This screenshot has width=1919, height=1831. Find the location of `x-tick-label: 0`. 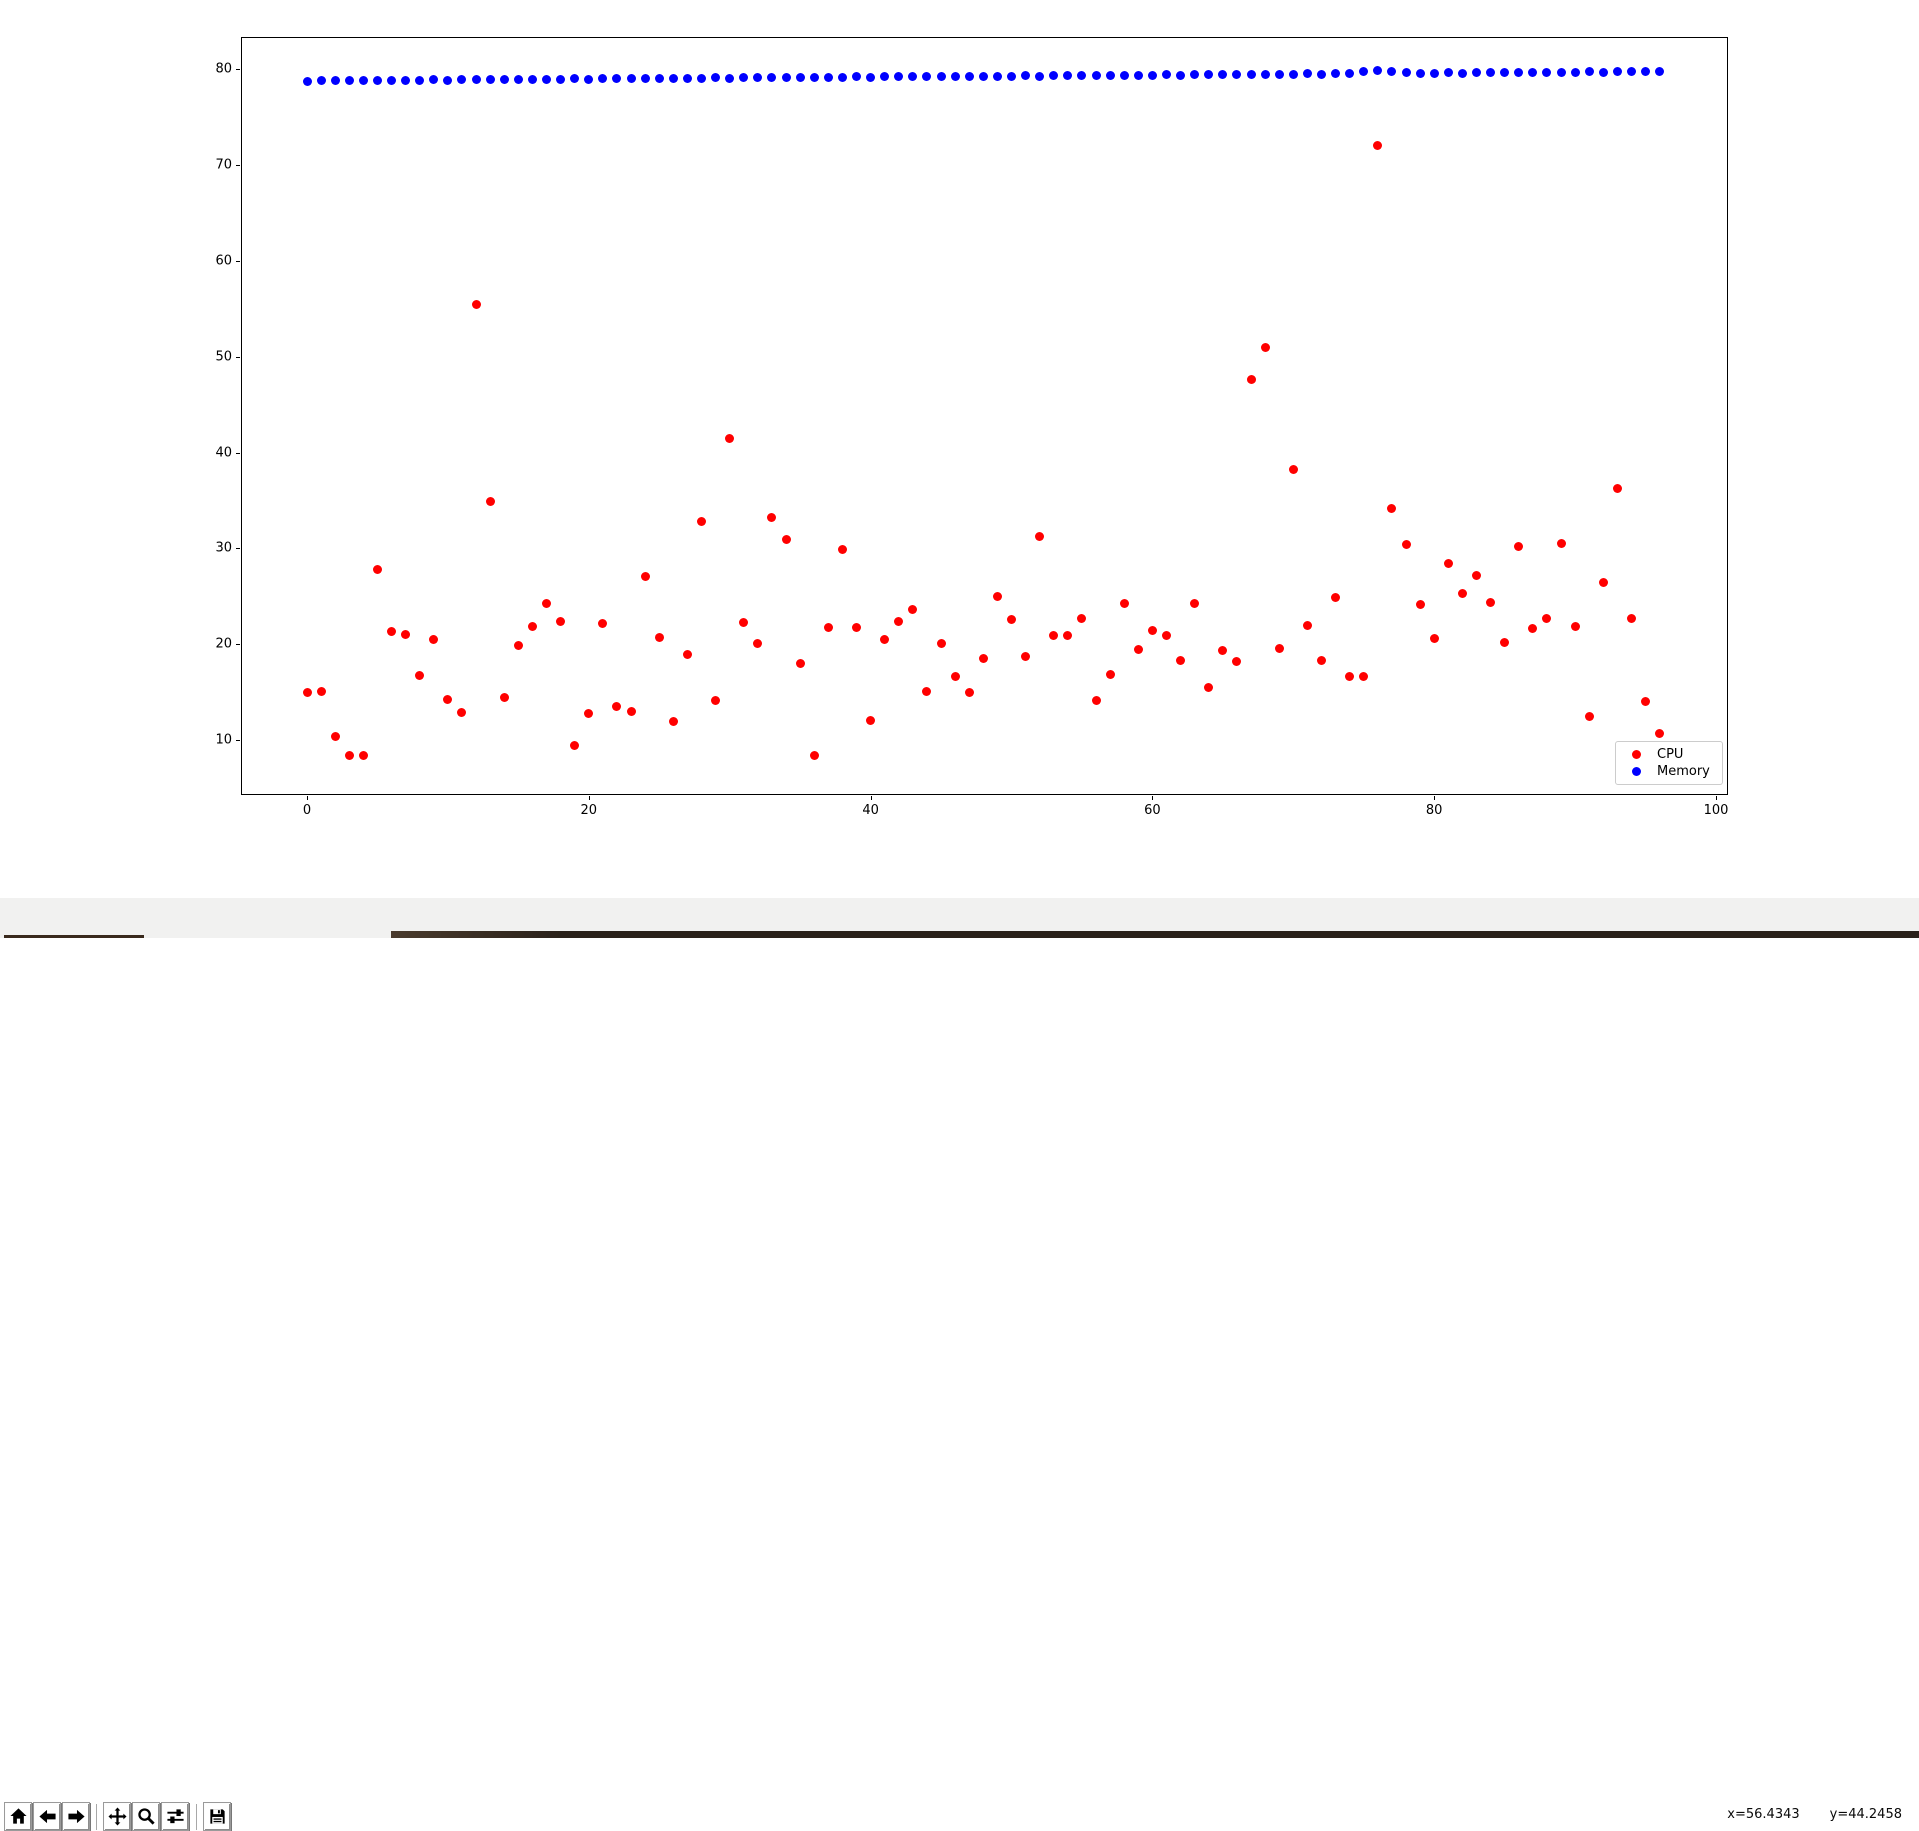

x-tick-label: 0 is located at coordinates (307, 810).